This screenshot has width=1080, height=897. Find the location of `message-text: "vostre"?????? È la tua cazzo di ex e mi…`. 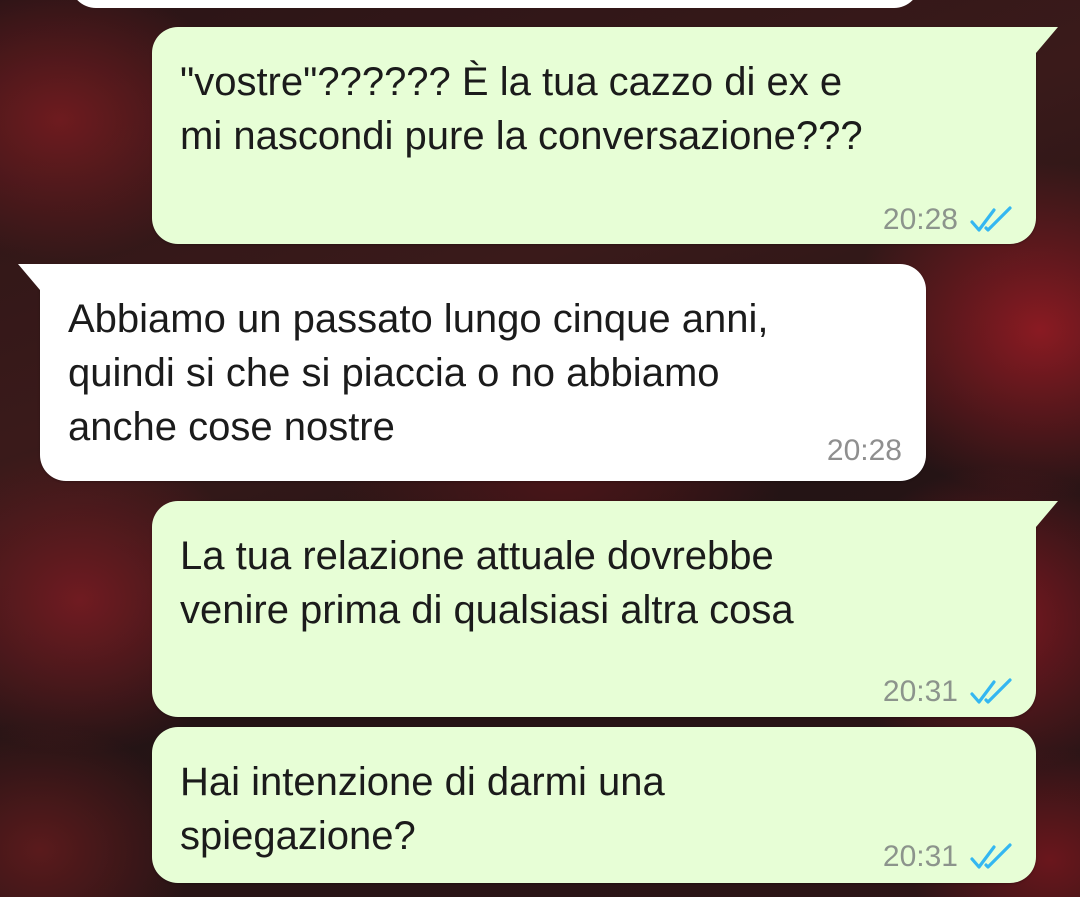

message-text: "vostre"?????? È la tua cazzo di ex e mi… is located at coordinates (521, 109).